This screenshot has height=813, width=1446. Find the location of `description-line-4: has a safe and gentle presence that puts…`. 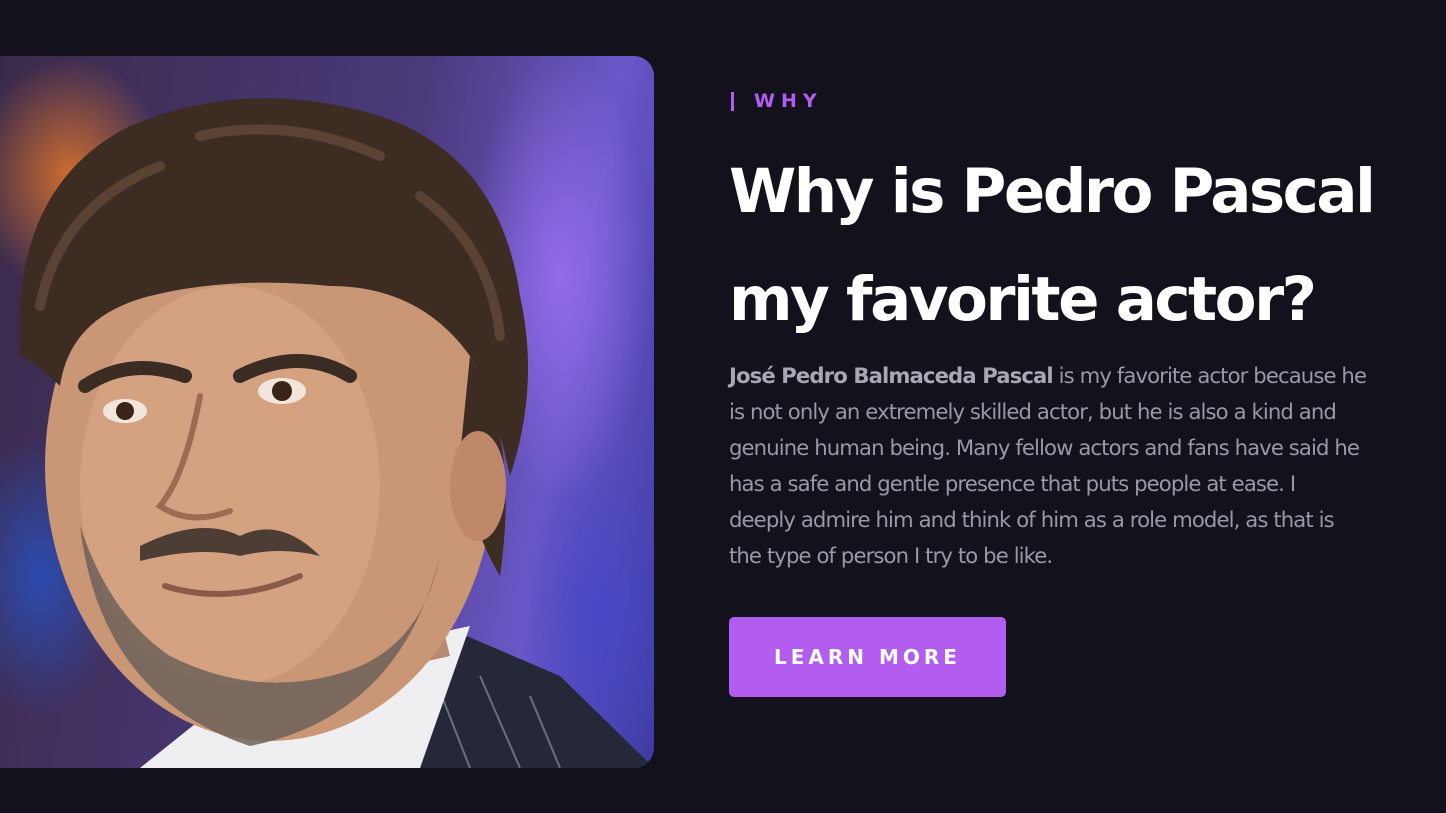

description-line-4: has a safe and gentle presence that puts… is located at coordinates (1012, 483).